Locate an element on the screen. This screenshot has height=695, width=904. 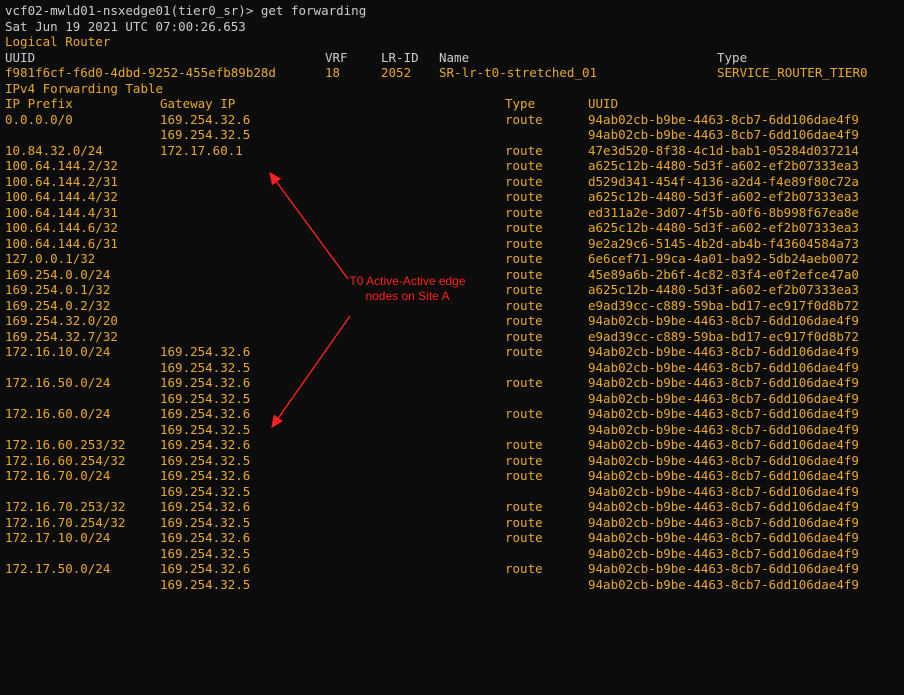
router-uuid: f981f6cf-f6d0-4dbd-9252-455efb89b28d is located at coordinates (140, 72).